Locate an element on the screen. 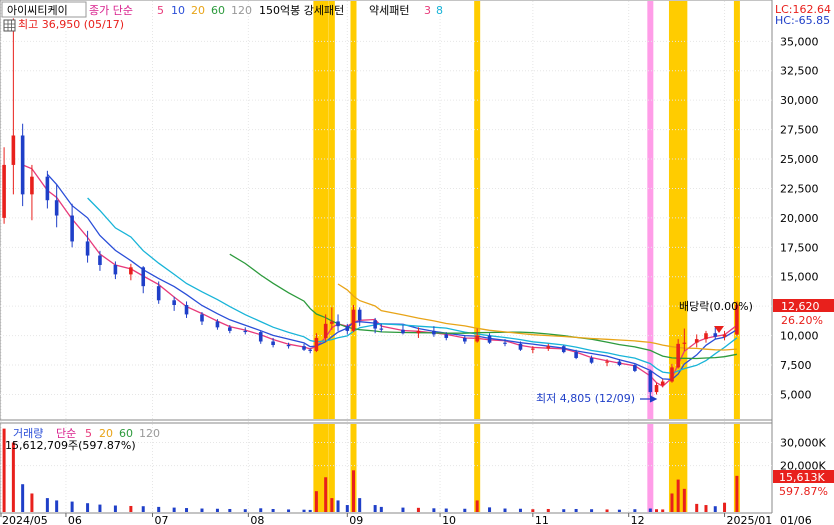 The width and height of the screenshot is (834, 525). weak-count-2: 8 is located at coordinates (439, 10).